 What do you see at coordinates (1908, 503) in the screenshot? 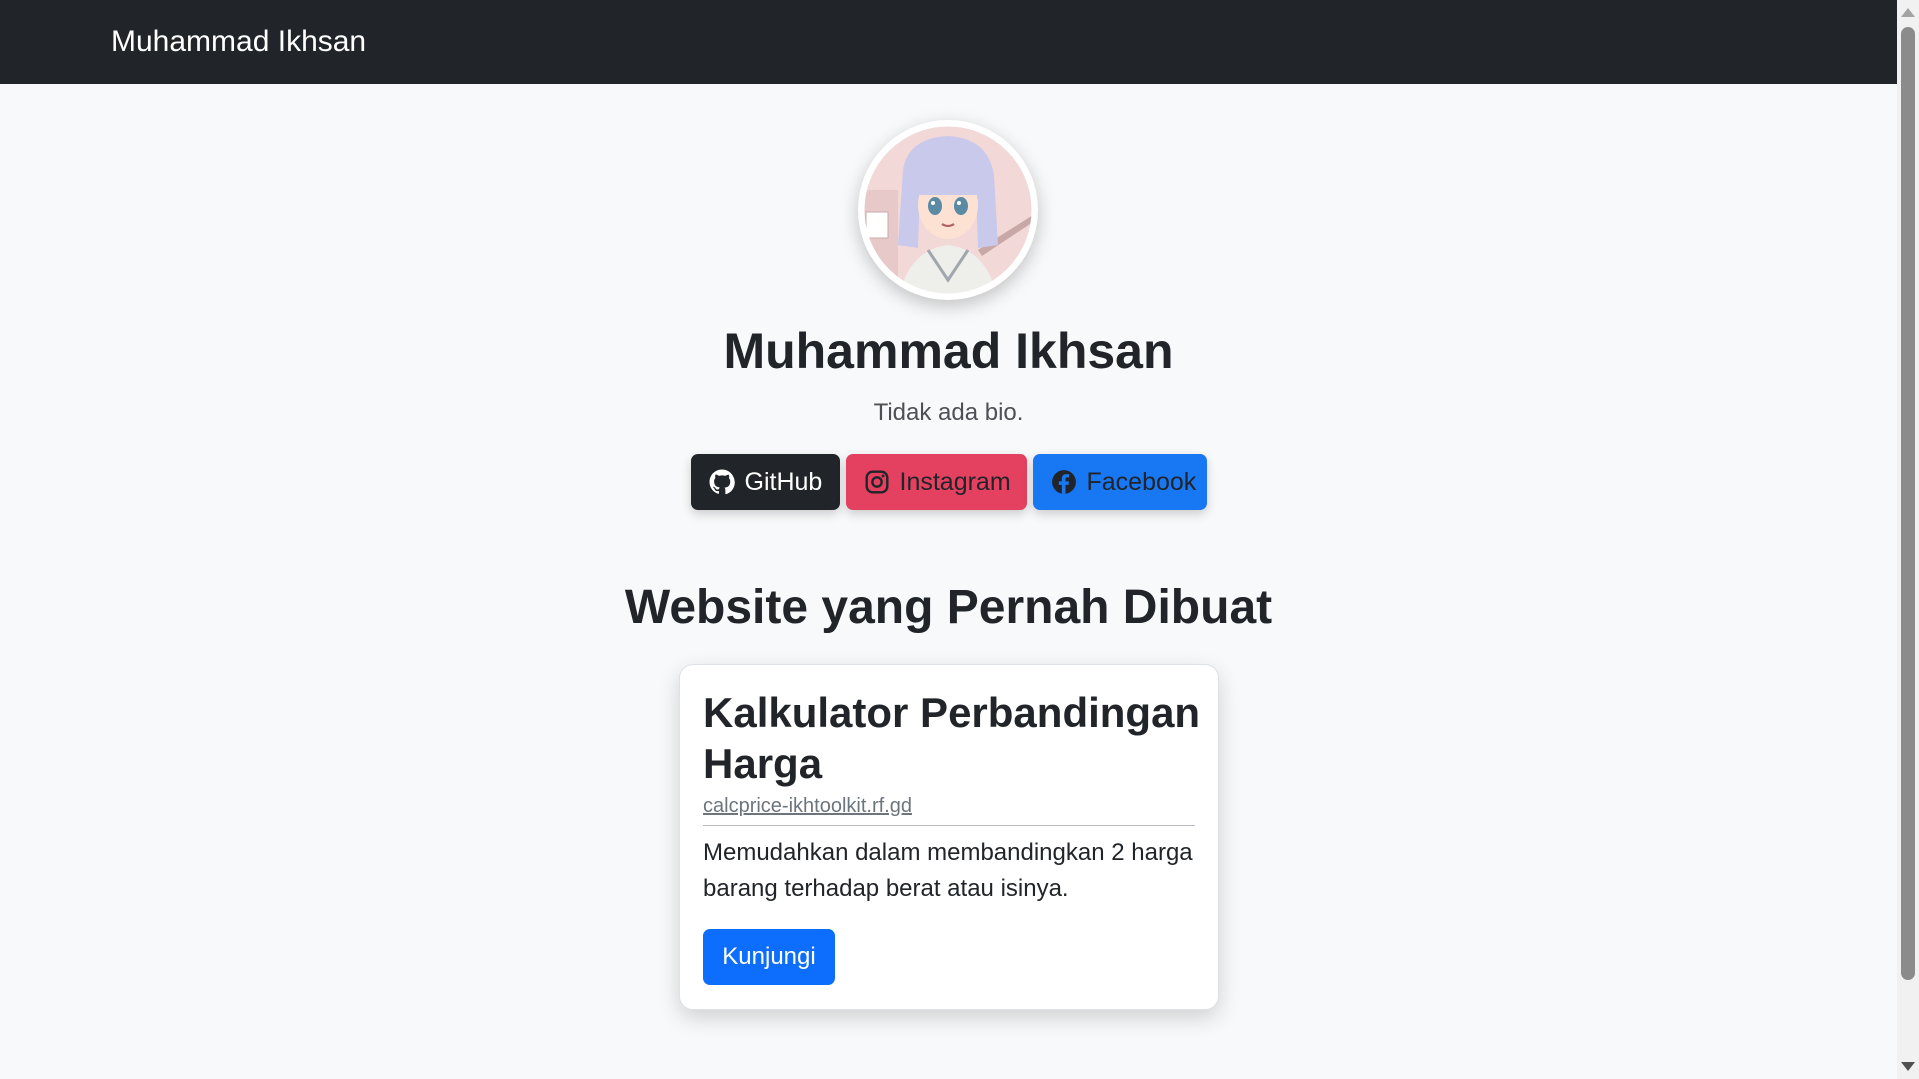
I see `scrollbar-thumb` at bounding box center [1908, 503].